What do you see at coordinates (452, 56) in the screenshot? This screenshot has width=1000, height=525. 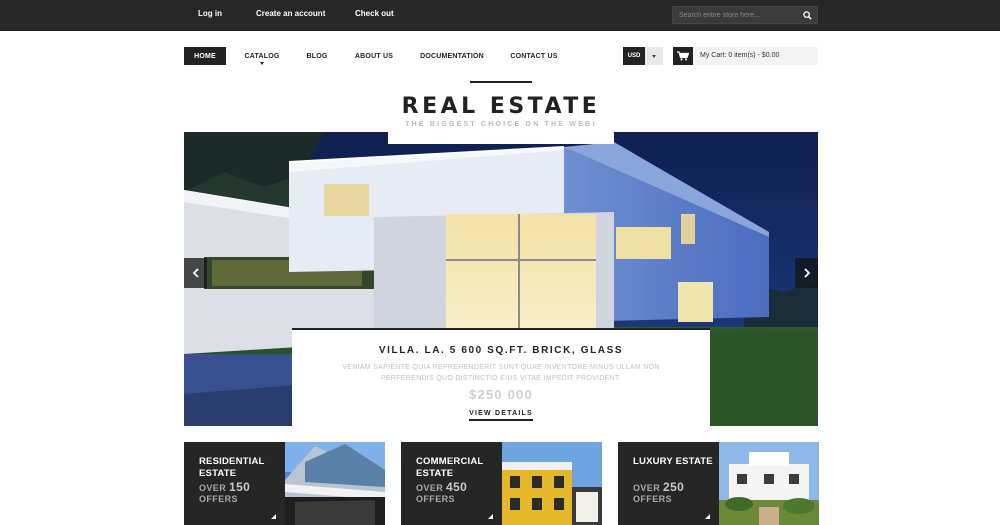 I see `nav-documentation: DOCUMENTATION` at bounding box center [452, 56].